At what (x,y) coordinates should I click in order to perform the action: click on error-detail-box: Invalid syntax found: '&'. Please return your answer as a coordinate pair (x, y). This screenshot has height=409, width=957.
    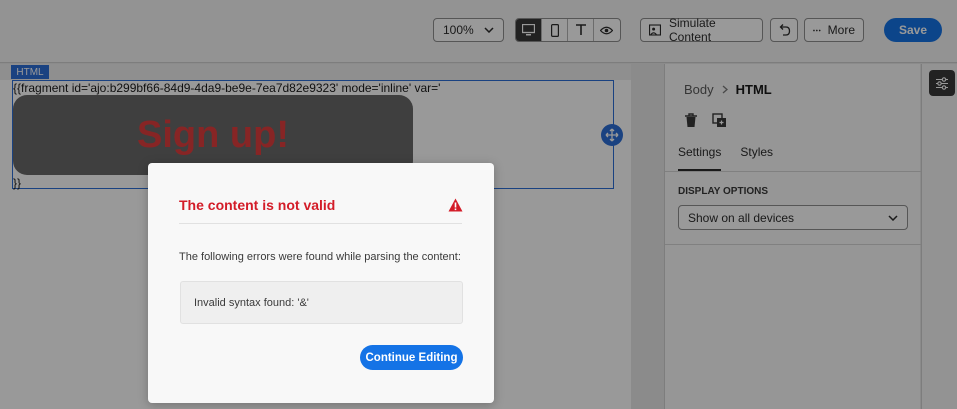
    Looking at the image, I should click on (321, 302).